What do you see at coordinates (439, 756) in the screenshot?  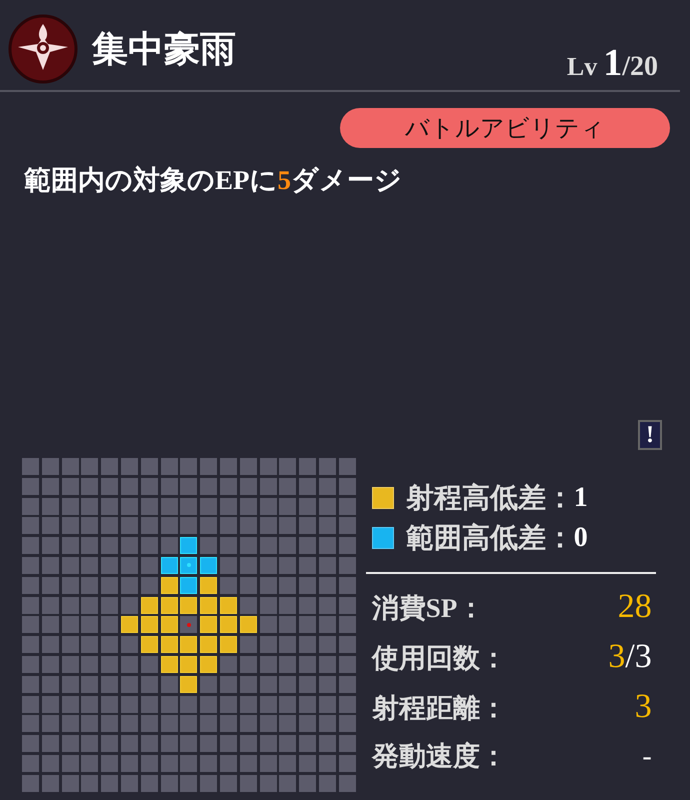 I see `stat-label: 発動速度：` at bounding box center [439, 756].